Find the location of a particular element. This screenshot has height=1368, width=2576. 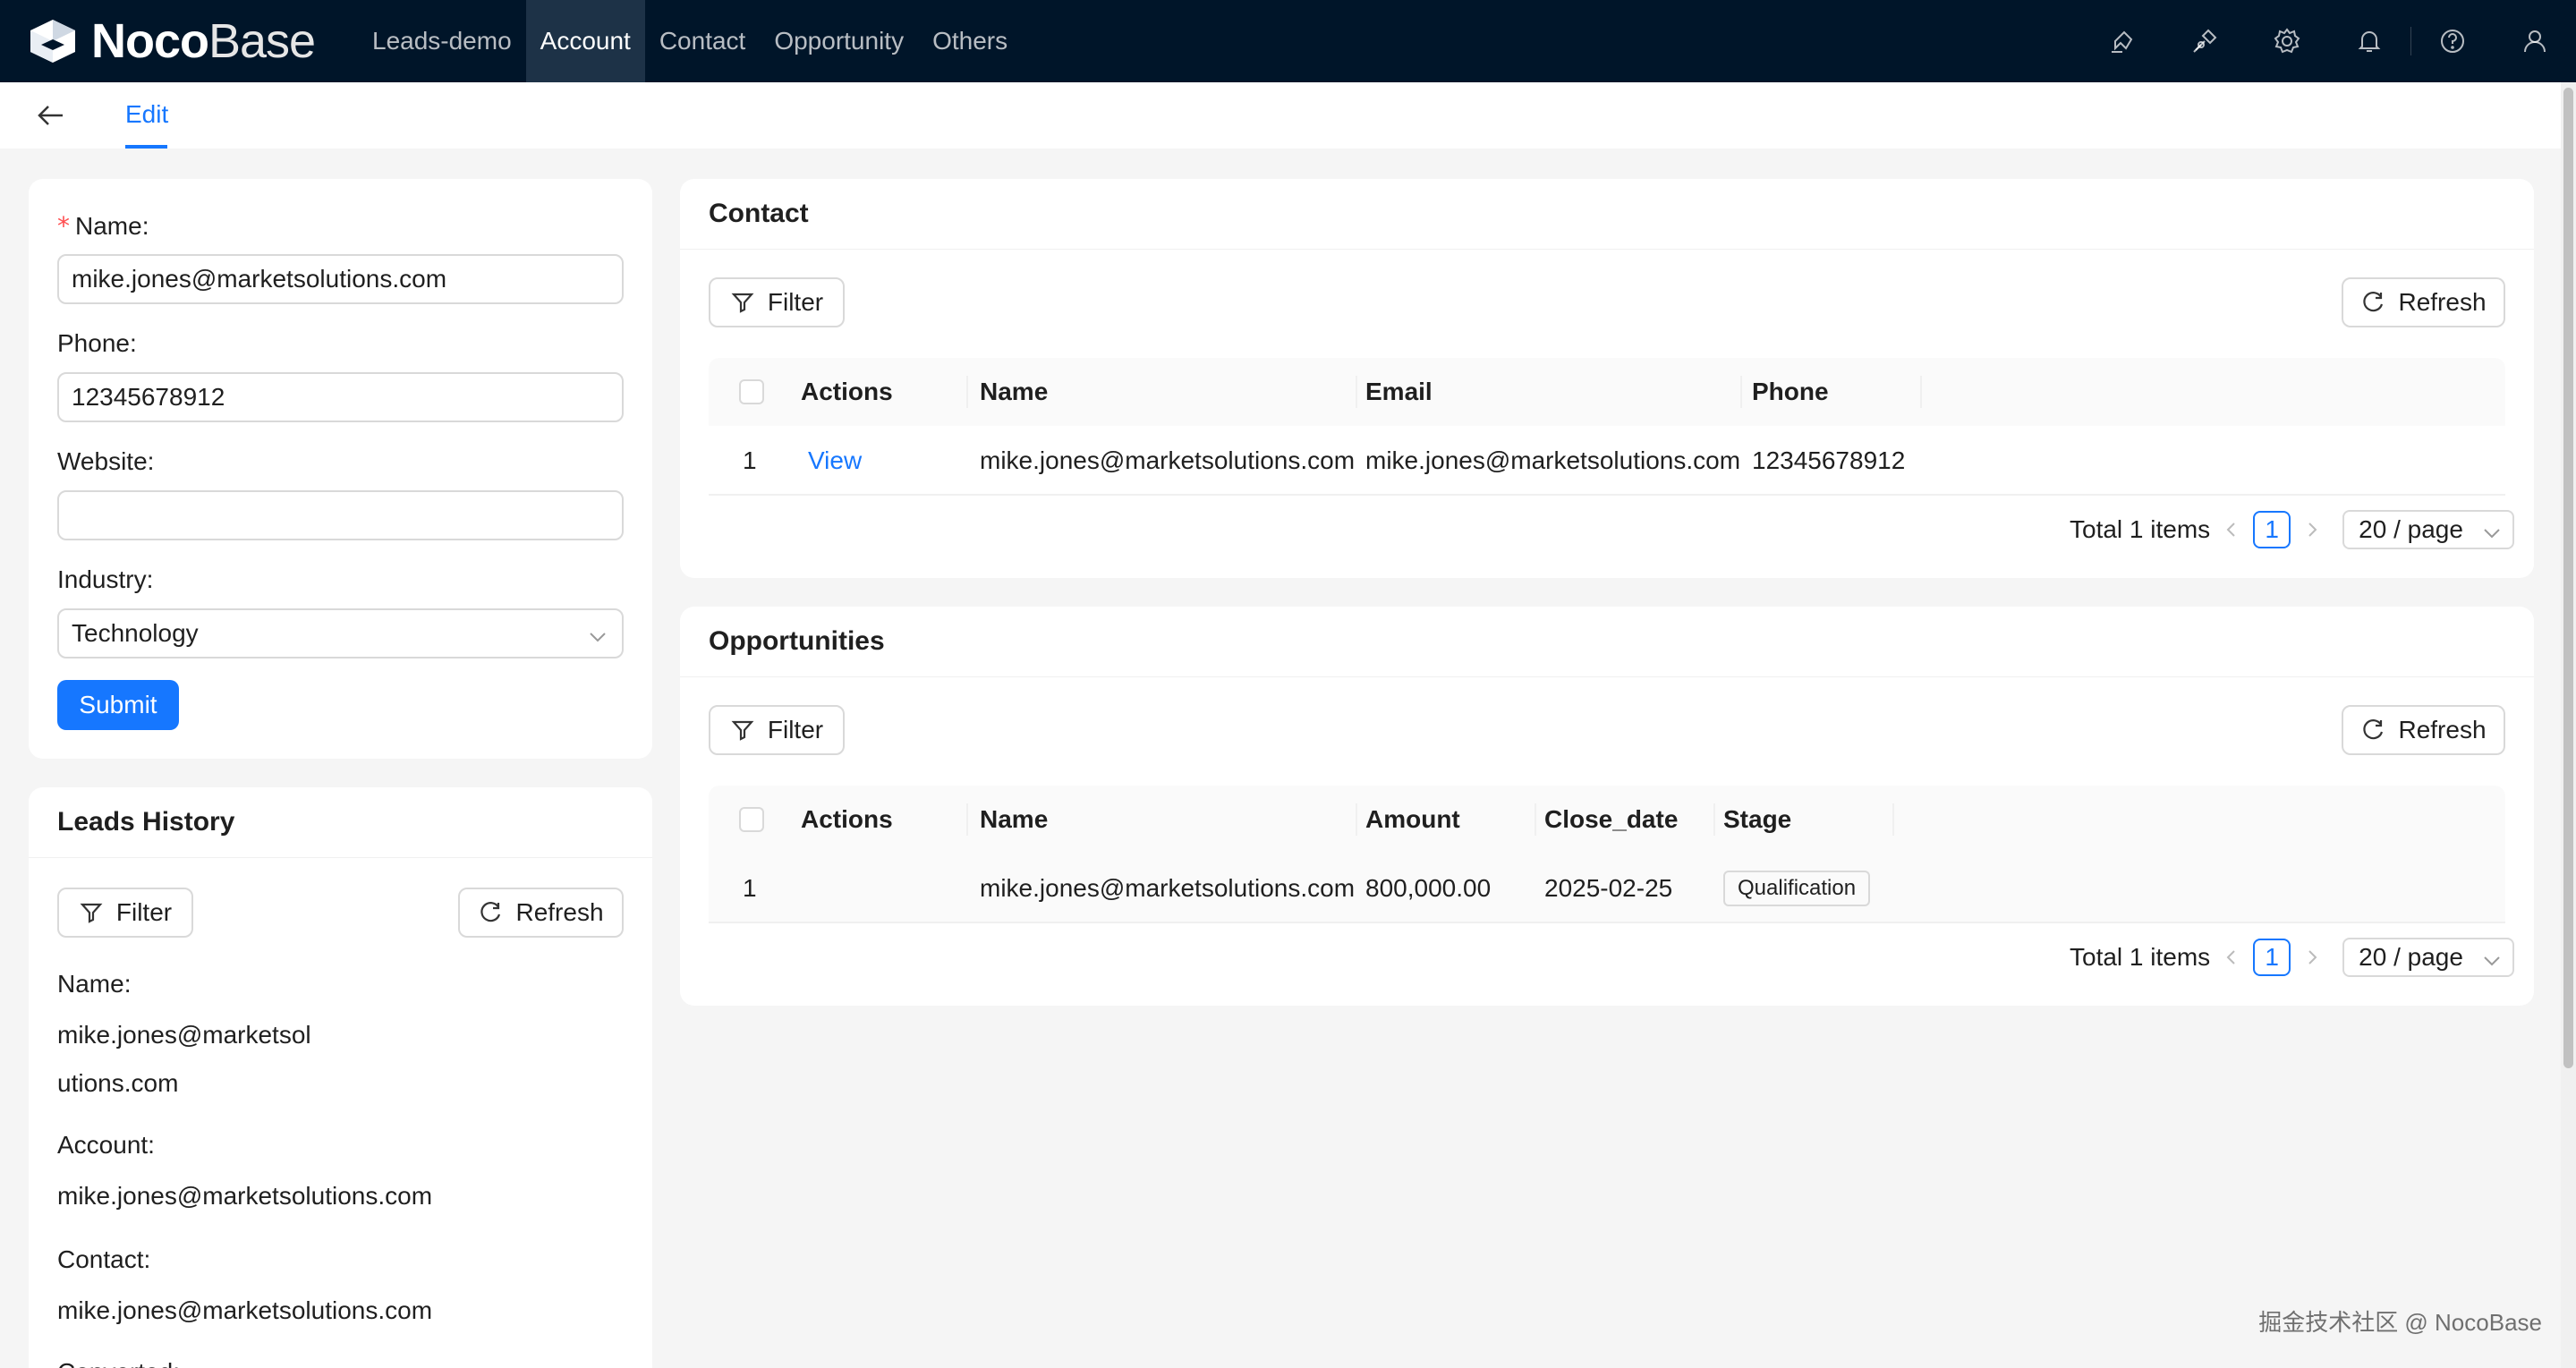

column-header-phone: Phone is located at coordinates (1790, 392).